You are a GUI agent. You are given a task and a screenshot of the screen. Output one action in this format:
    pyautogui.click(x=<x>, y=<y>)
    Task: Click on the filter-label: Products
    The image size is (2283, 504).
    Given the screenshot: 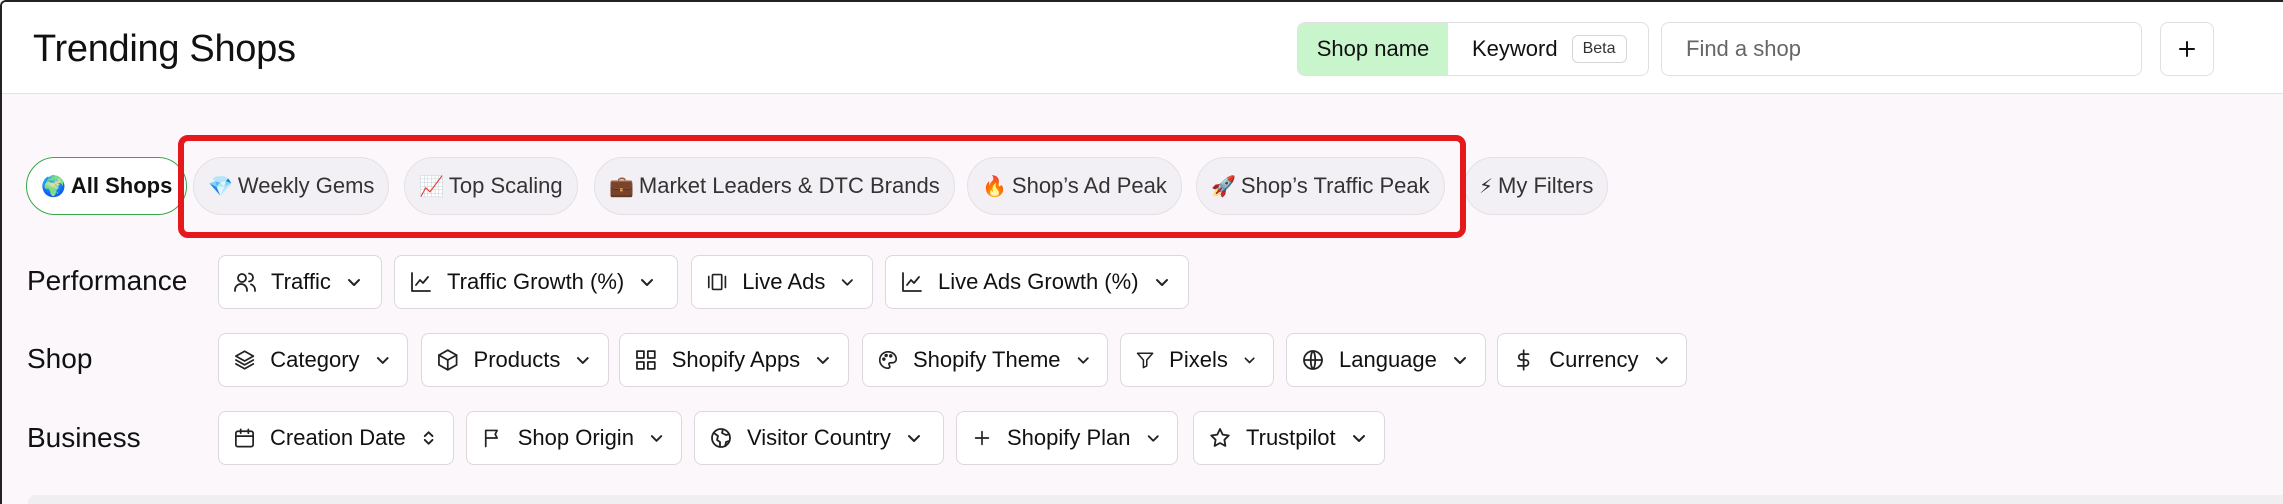 What is the action you would take?
    pyautogui.click(x=517, y=359)
    